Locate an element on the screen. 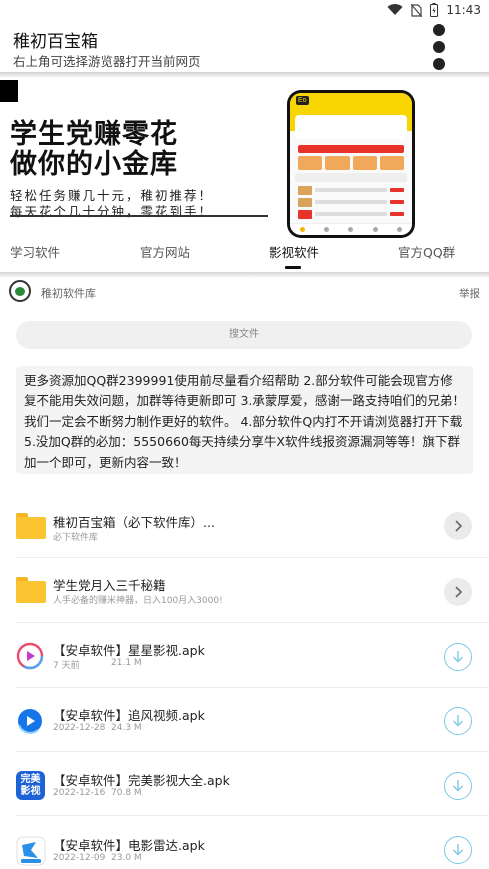 This screenshot has height=869, width=489. avatar is located at coordinates (20, 291).